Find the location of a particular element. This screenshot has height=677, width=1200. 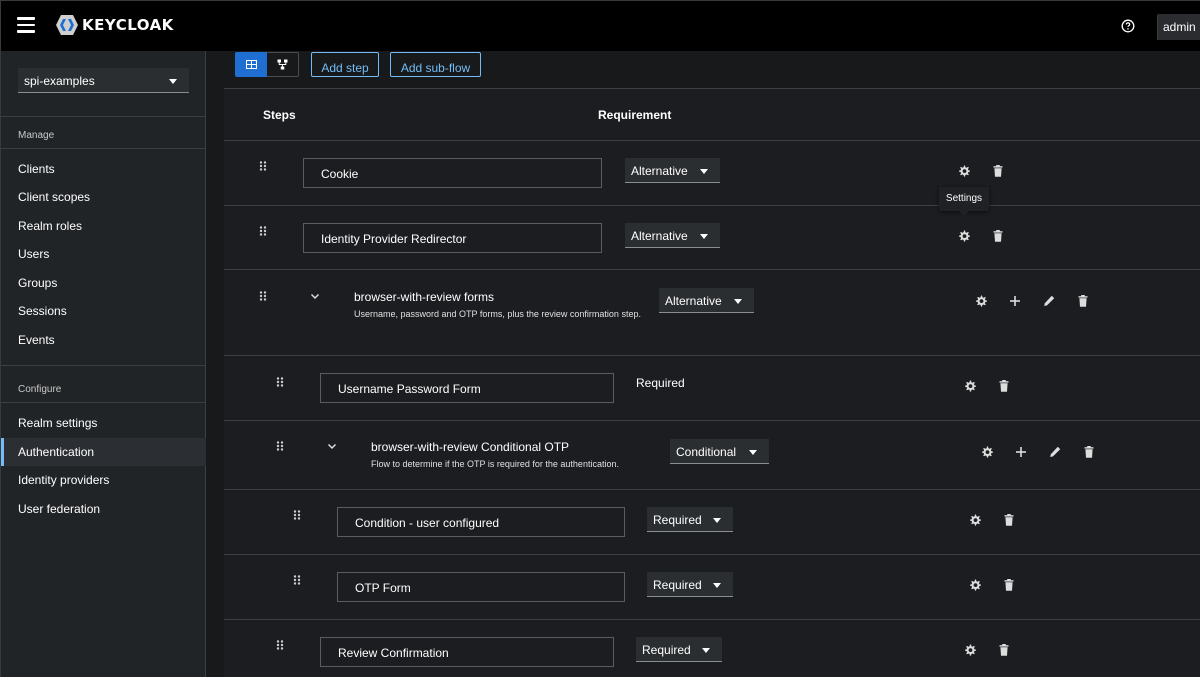

sidebar-item-users: Users is located at coordinates (103, 254).